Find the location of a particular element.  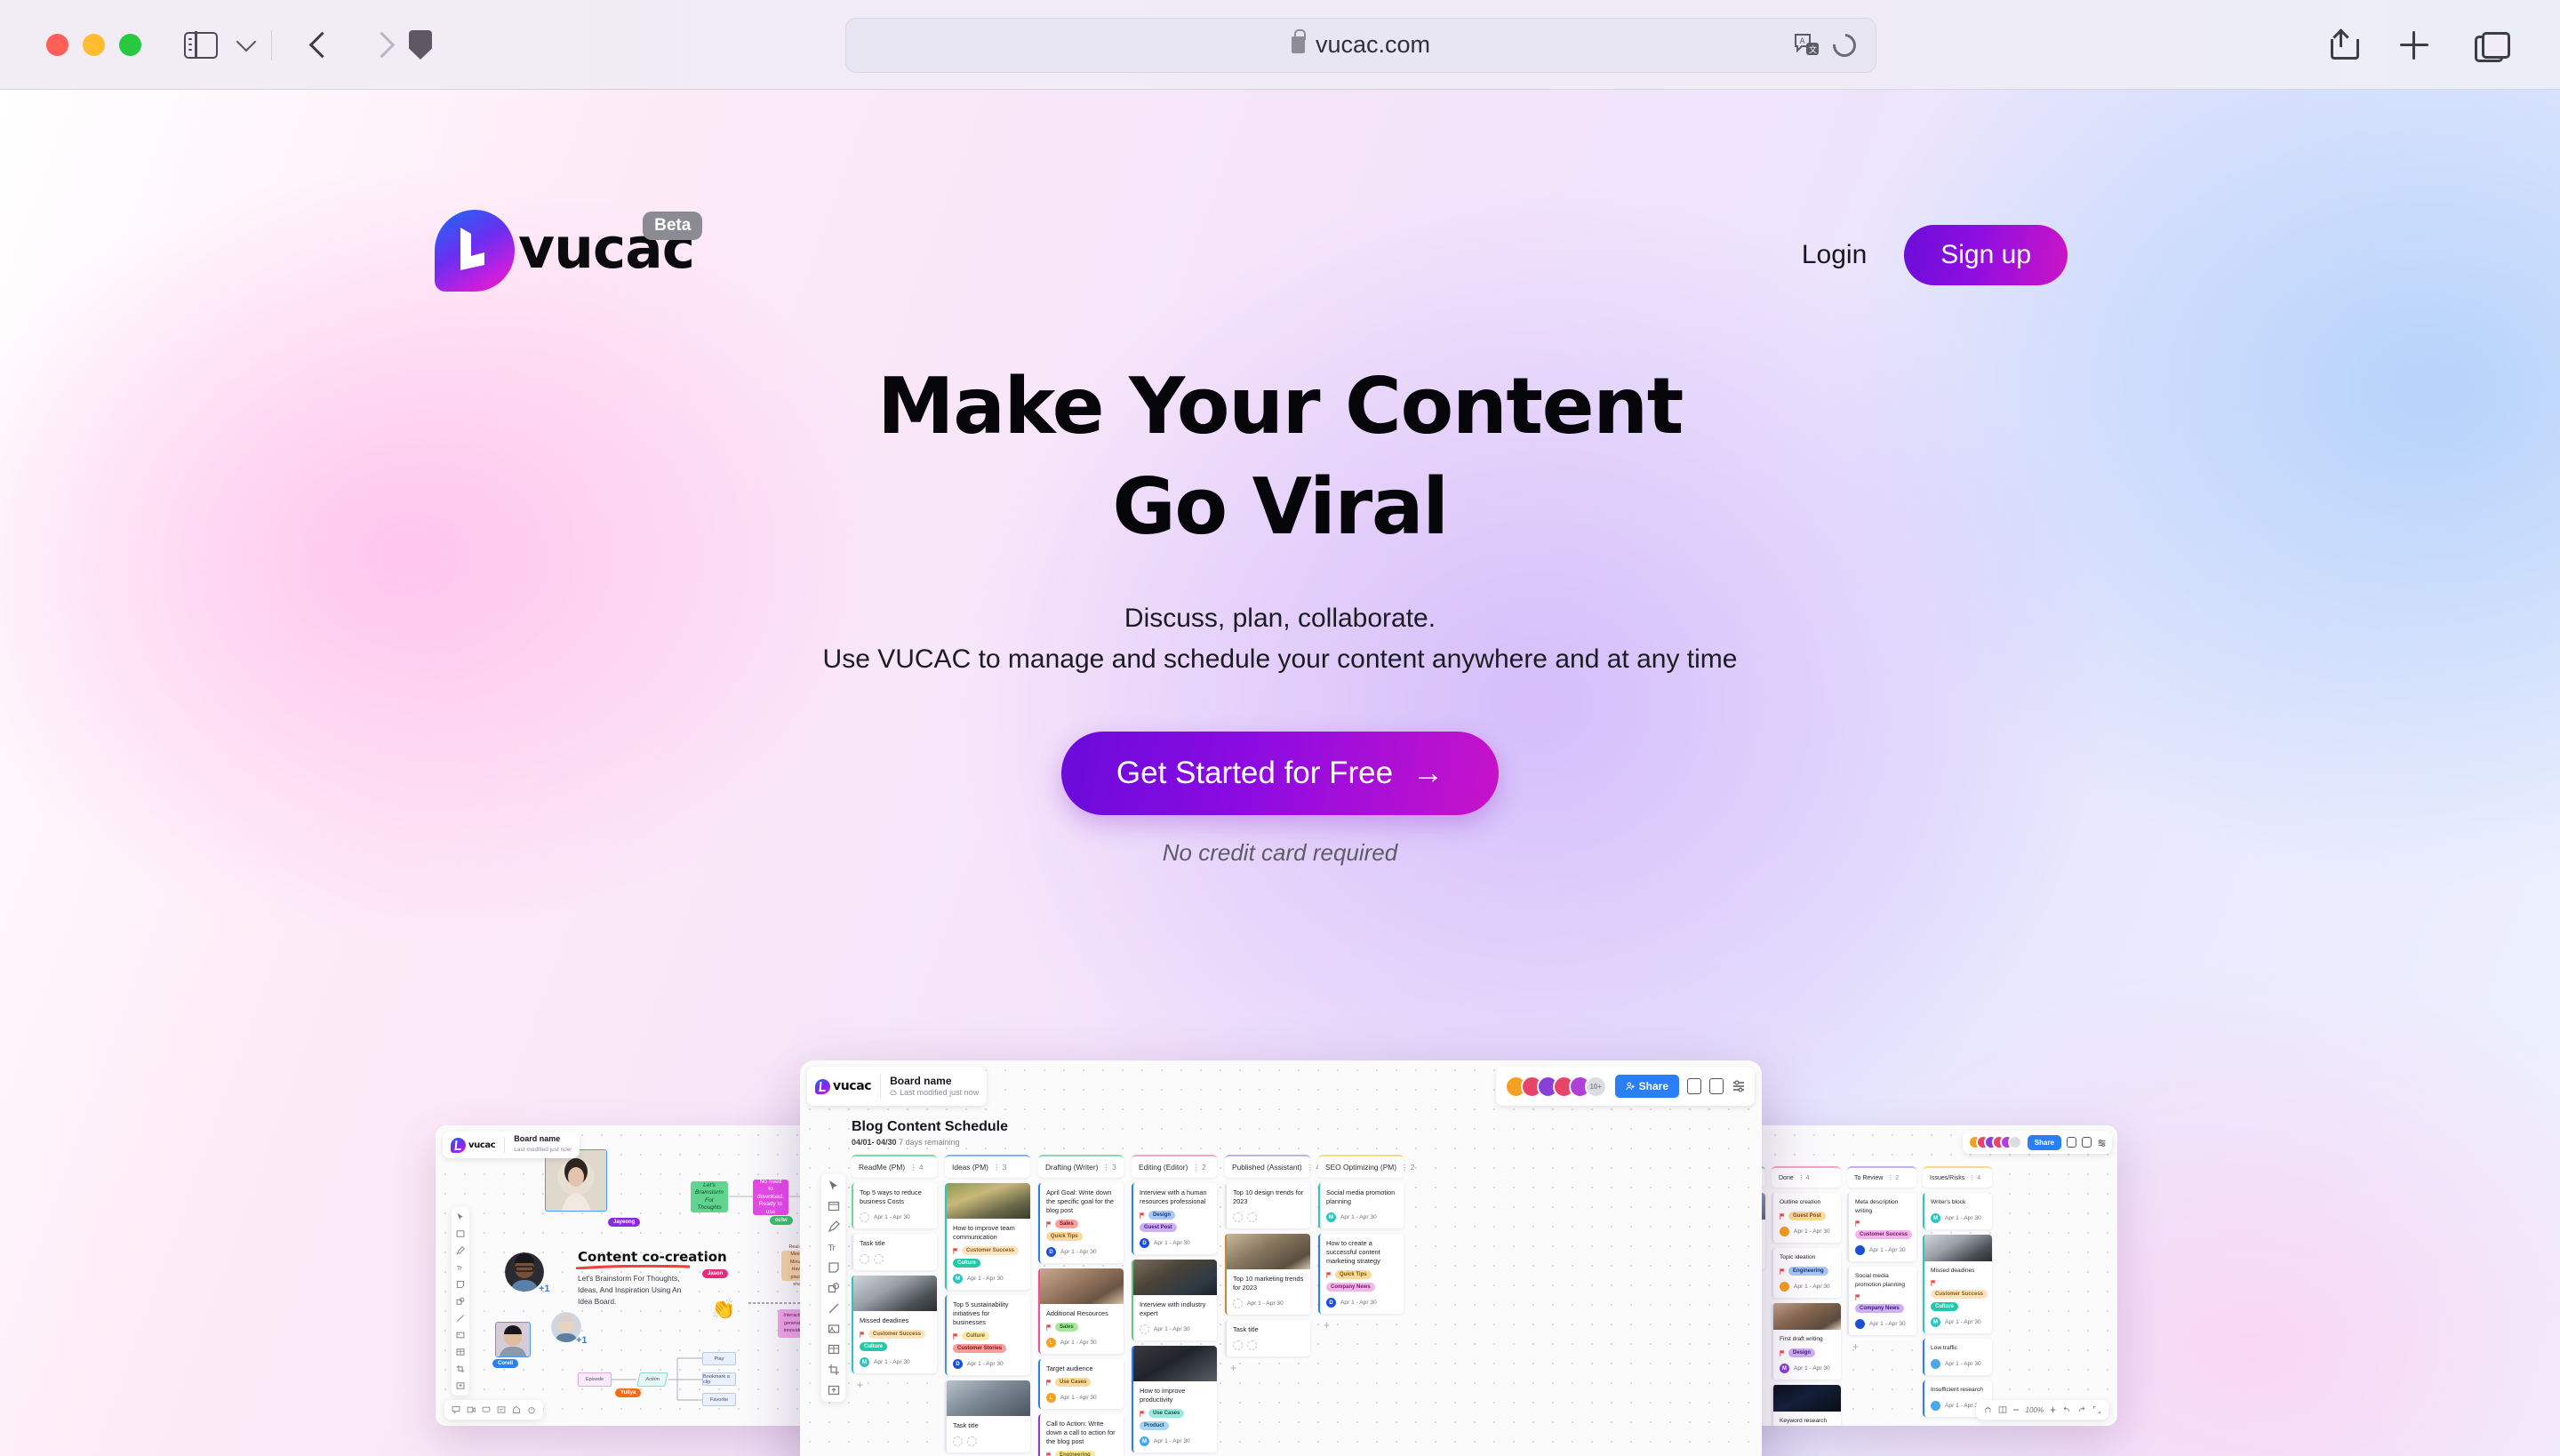

new-tab-icon is located at coordinates (2414, 45).